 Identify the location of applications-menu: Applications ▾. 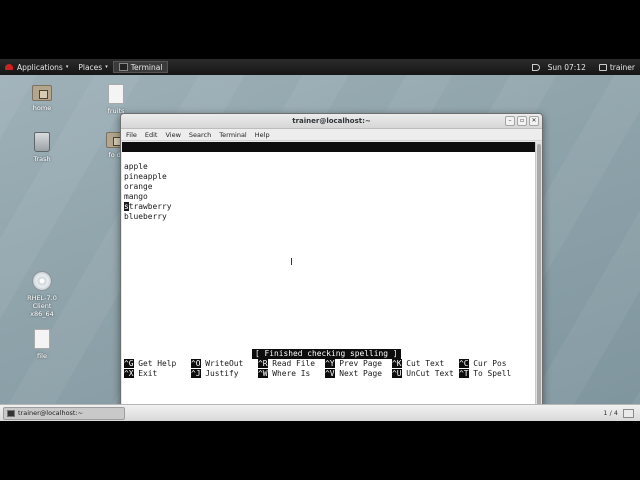
(36, 67).